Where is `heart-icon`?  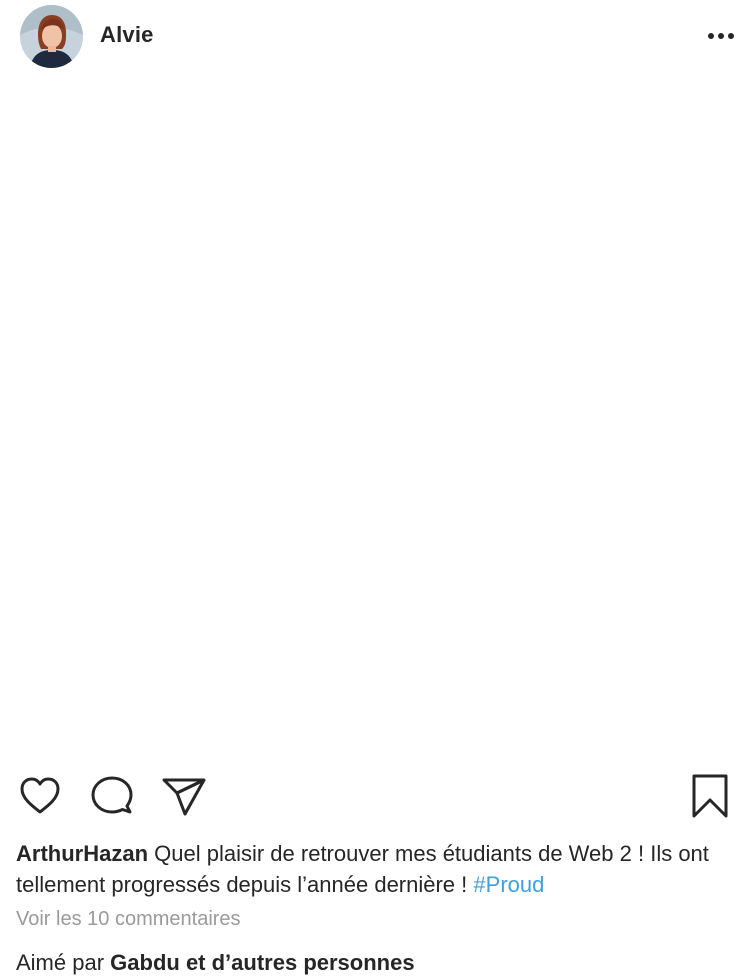
heart-icon is located at coordinates (40, 795).